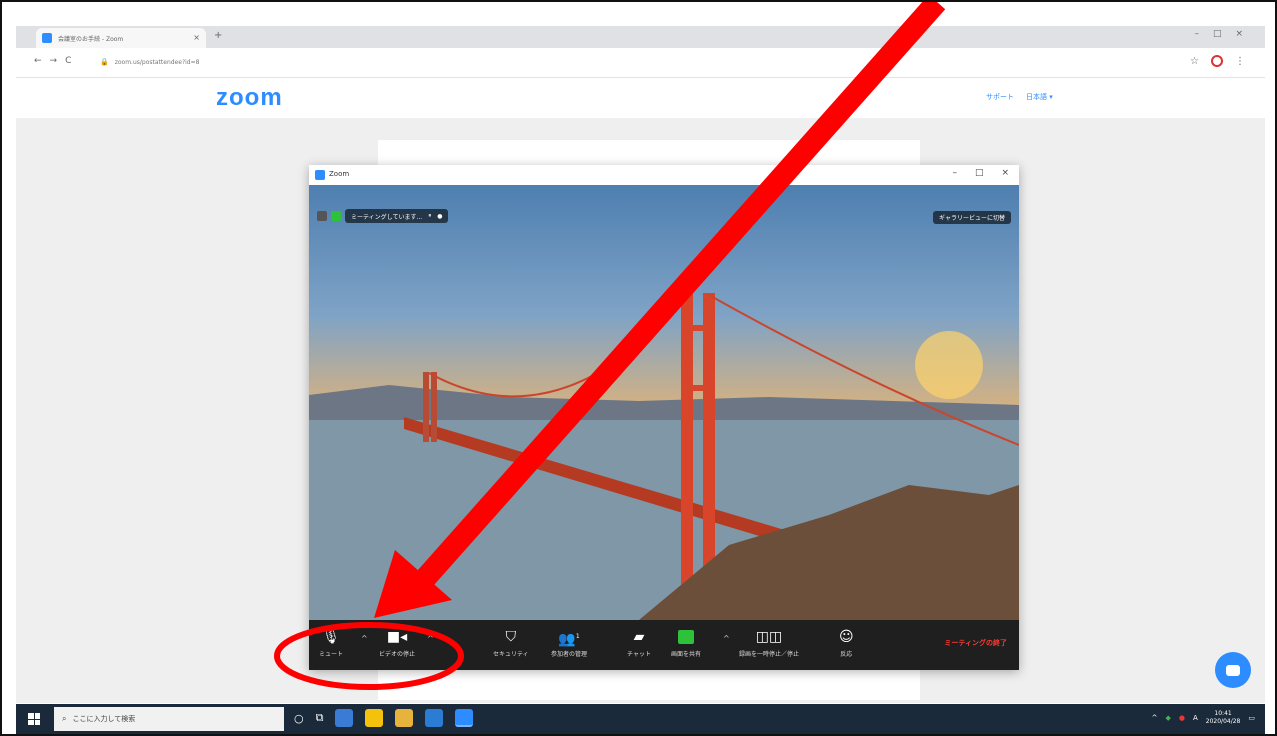  I want to click on chrome-app-icon, so click(374, 718).